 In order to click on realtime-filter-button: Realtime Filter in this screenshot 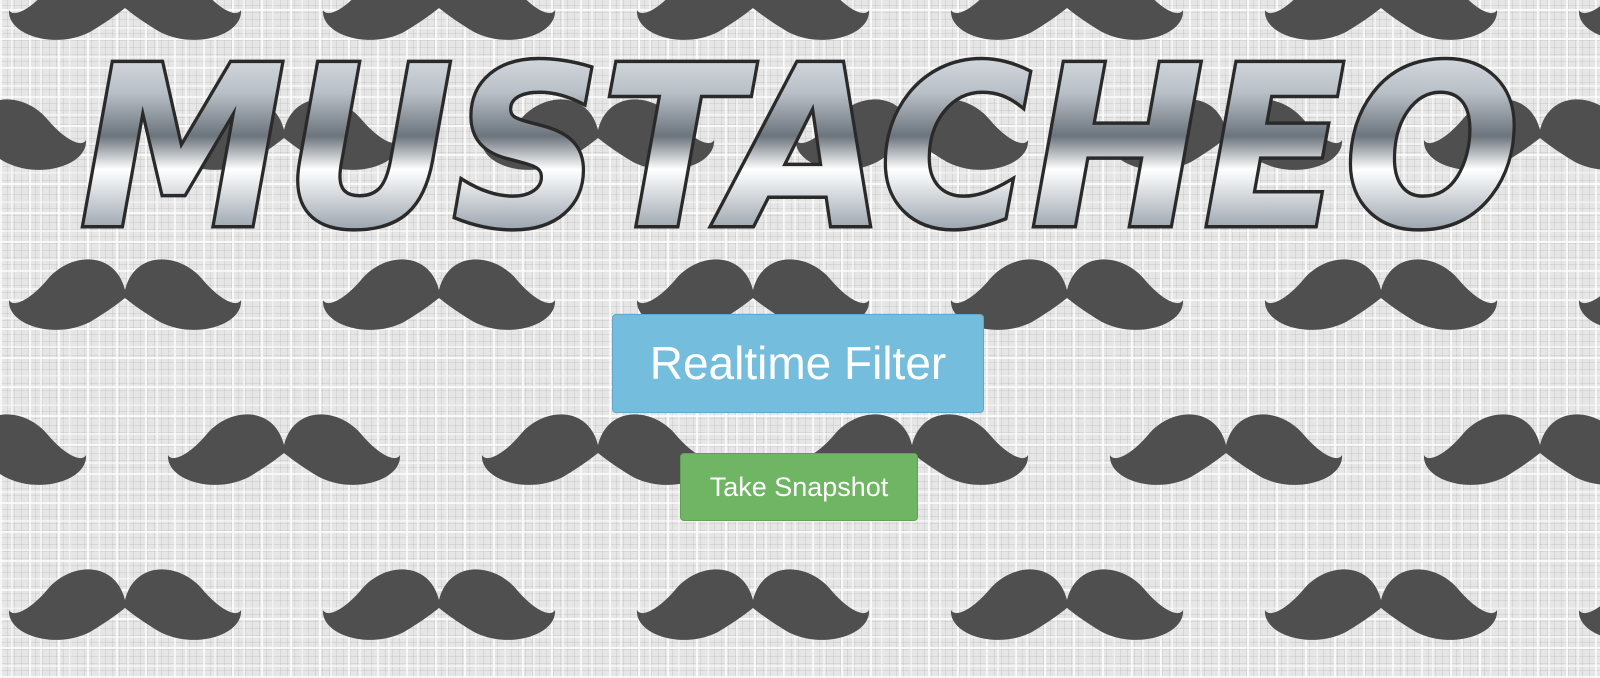, I will do `click(798, 363)`.